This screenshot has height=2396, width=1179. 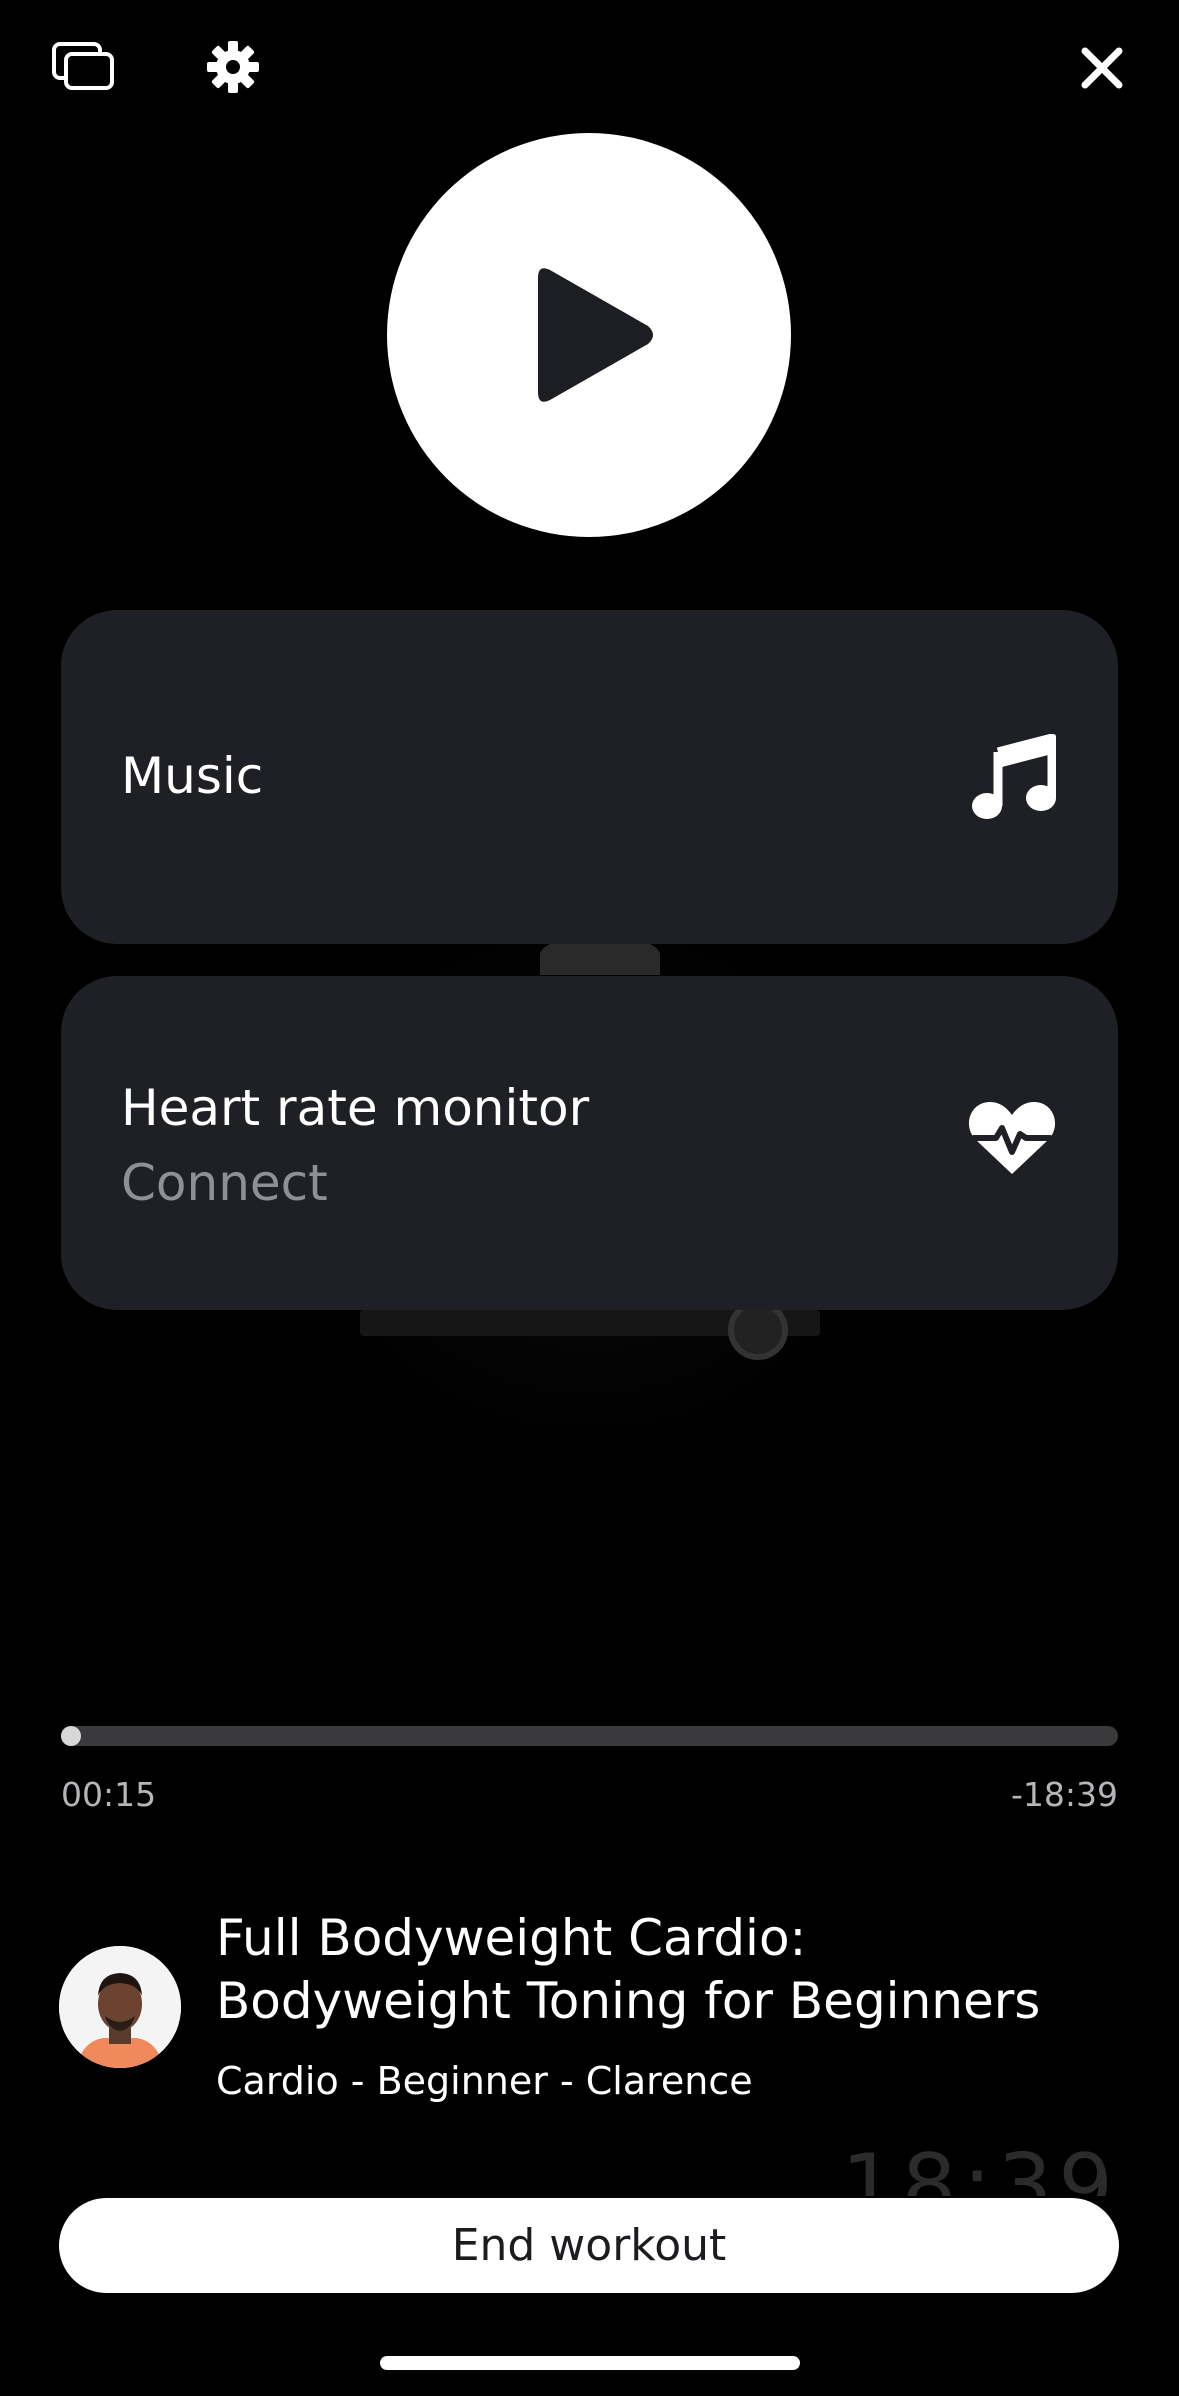 I want to click on cast-screen-button, so click(x=84, y=66).